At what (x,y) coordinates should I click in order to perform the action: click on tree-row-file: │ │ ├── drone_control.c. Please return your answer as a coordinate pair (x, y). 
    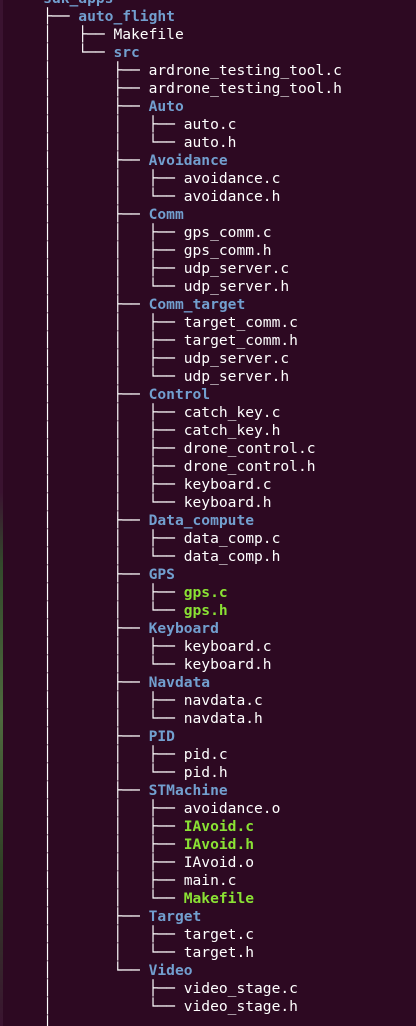
    Looking at the image, I should click on (175, 449).